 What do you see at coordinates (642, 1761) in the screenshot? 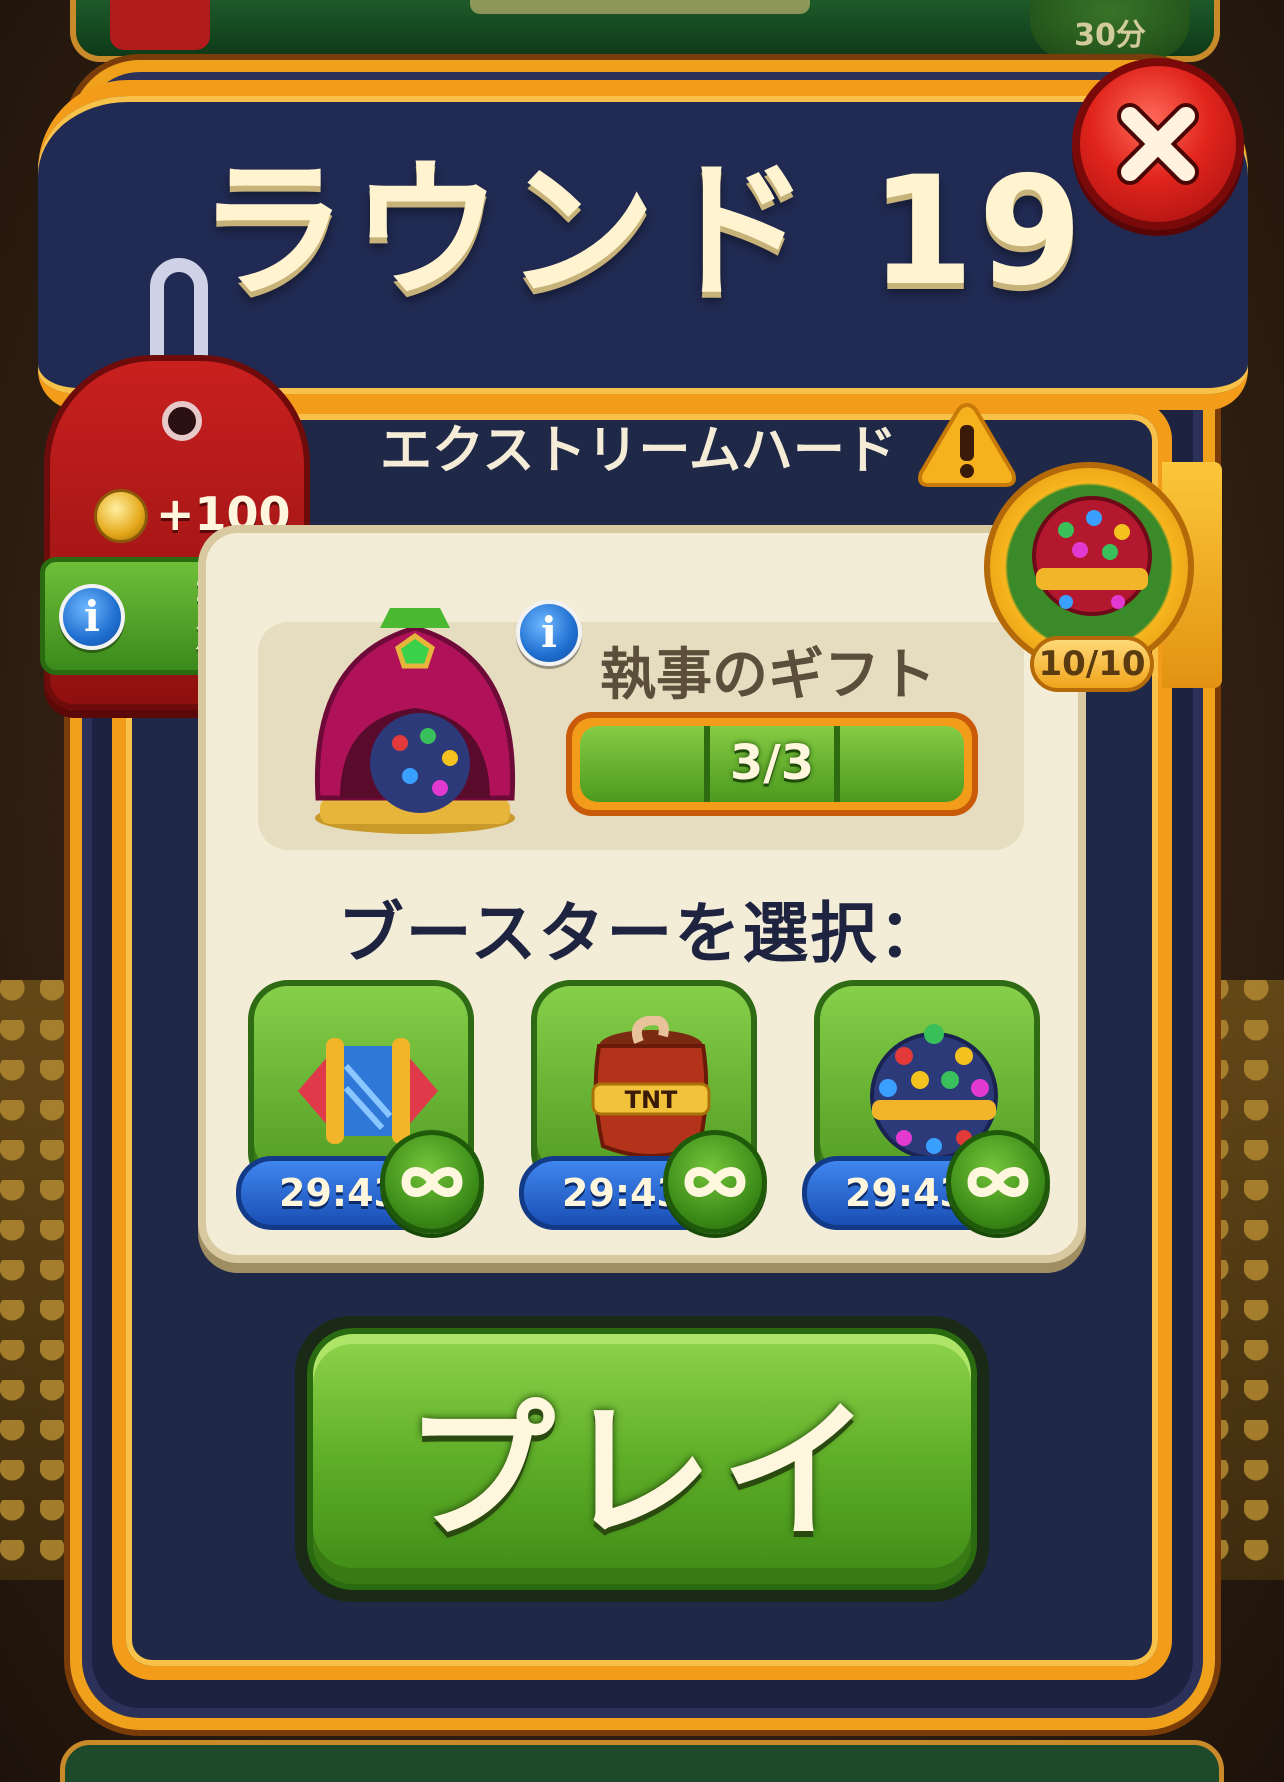
I see `background-bottom-bar` at bounding box center [642, 1761].